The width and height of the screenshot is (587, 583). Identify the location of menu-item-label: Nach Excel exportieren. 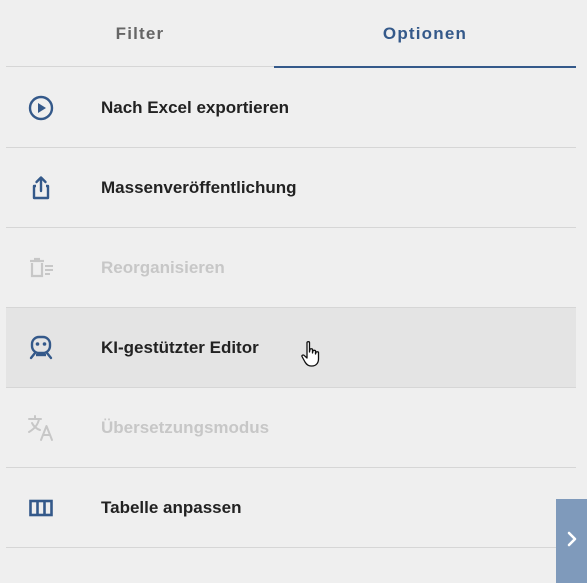
(195, 107).